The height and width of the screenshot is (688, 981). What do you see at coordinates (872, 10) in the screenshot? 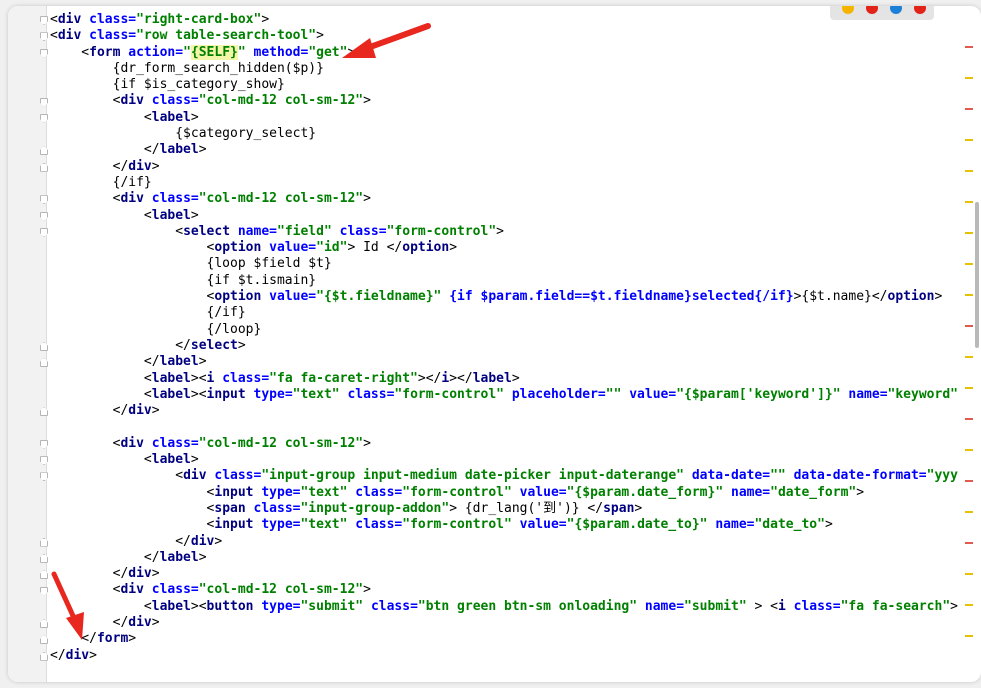
I see `opera-icon` at bounding box center [872, 10].